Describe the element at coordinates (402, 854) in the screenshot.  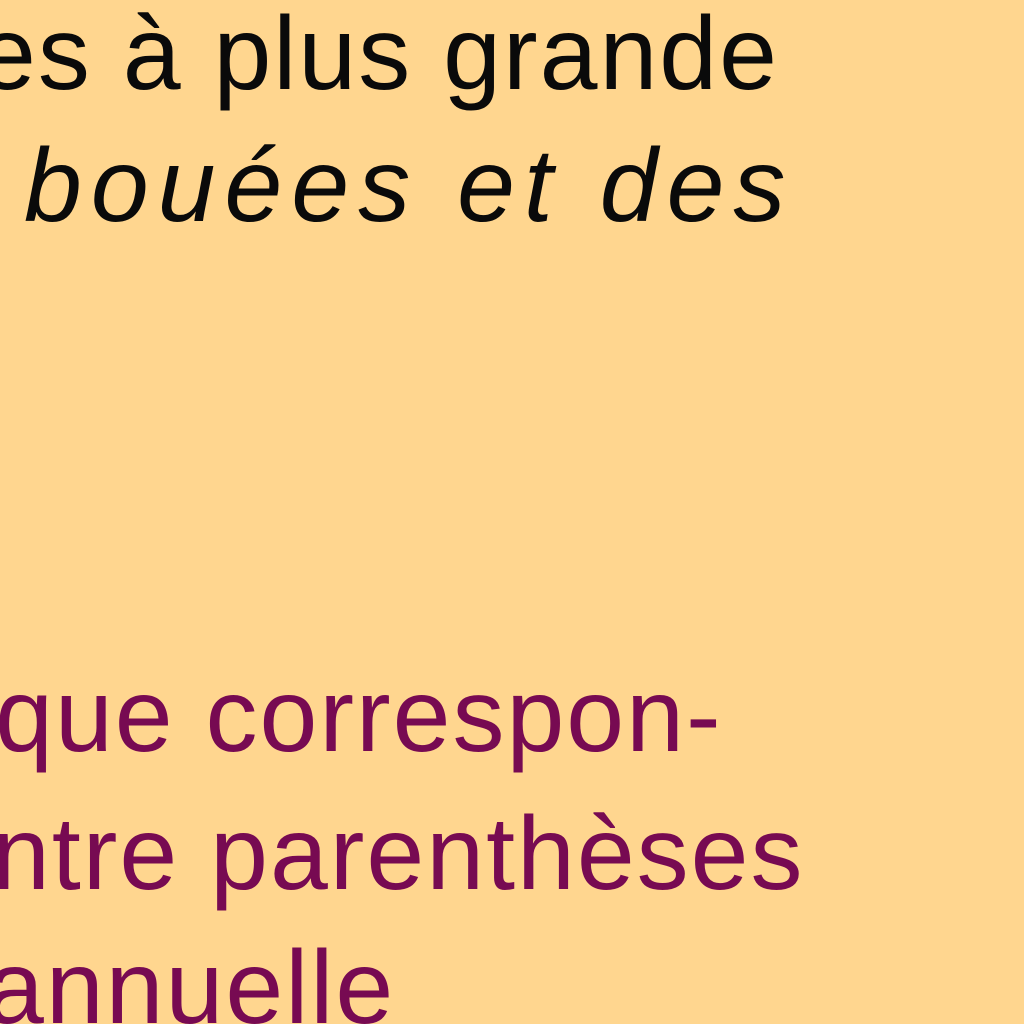
I see `text-line-4: ntre parenthèses` at that location.